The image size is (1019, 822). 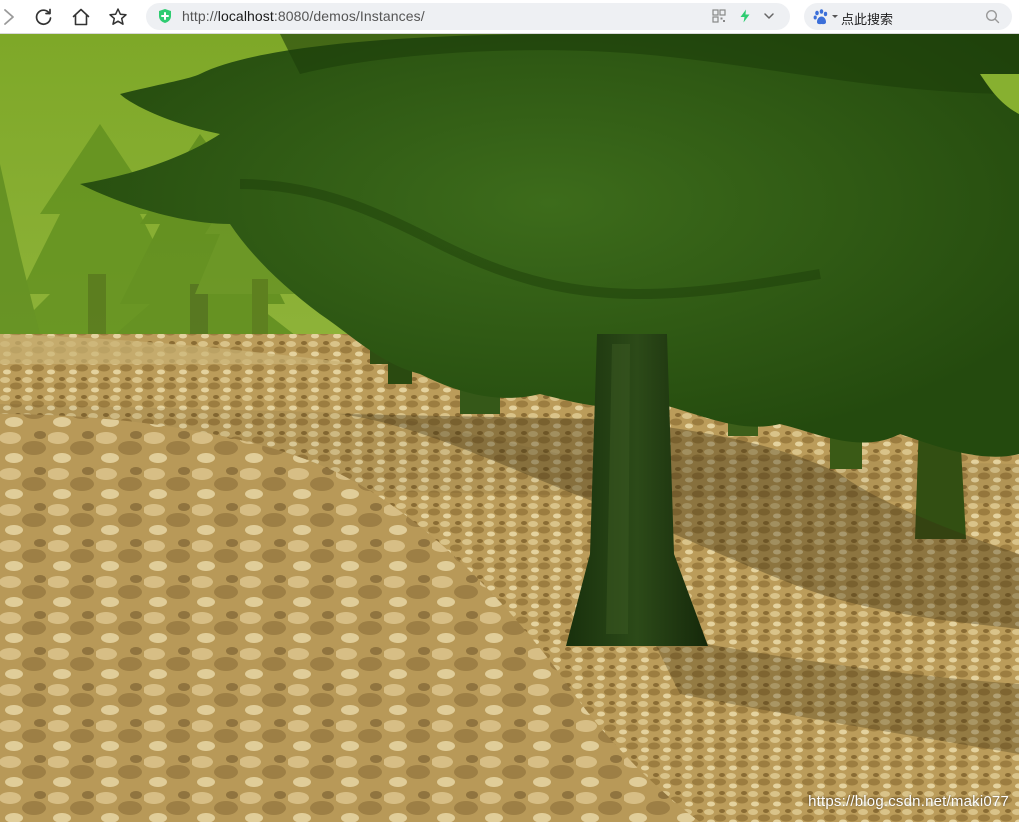 What do you see at coordinates (835, 16) in the screenshot?
I see `caret-down-icon` at bounding box center [835, 16].